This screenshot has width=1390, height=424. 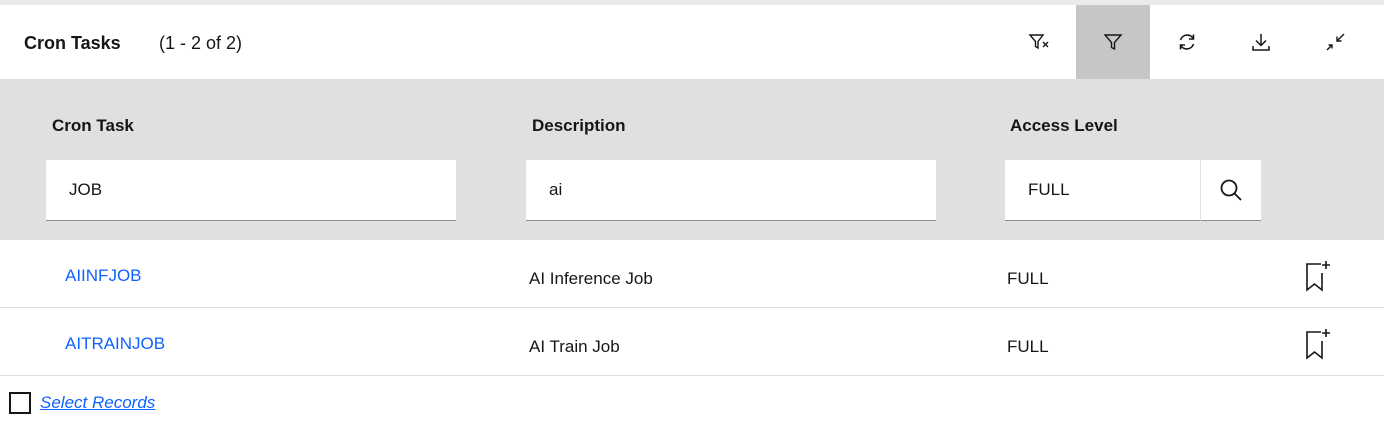 I want to click on filter-search-button, so click(x=1230, y=190).